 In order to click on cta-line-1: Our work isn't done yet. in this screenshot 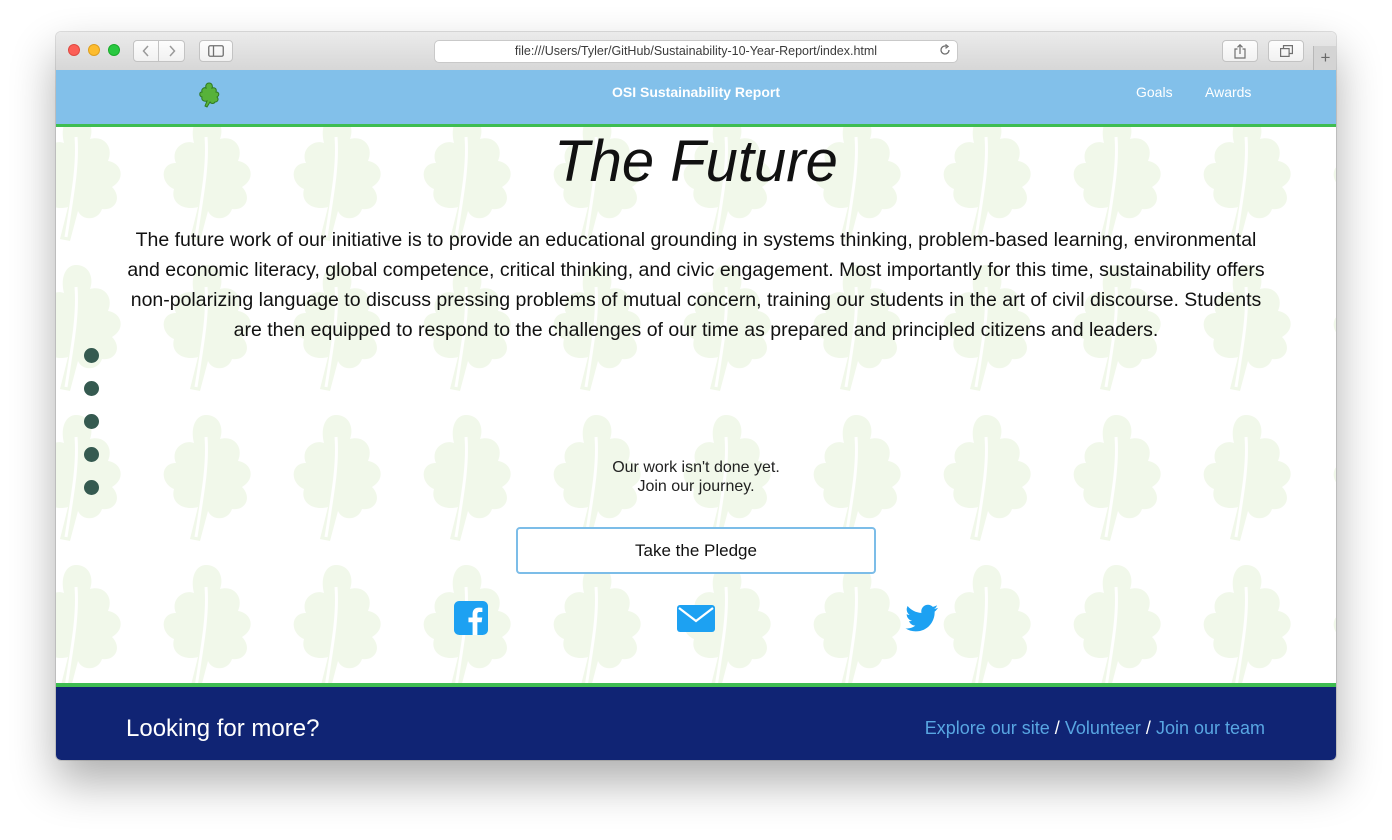, I will do `click(696, 467)`.